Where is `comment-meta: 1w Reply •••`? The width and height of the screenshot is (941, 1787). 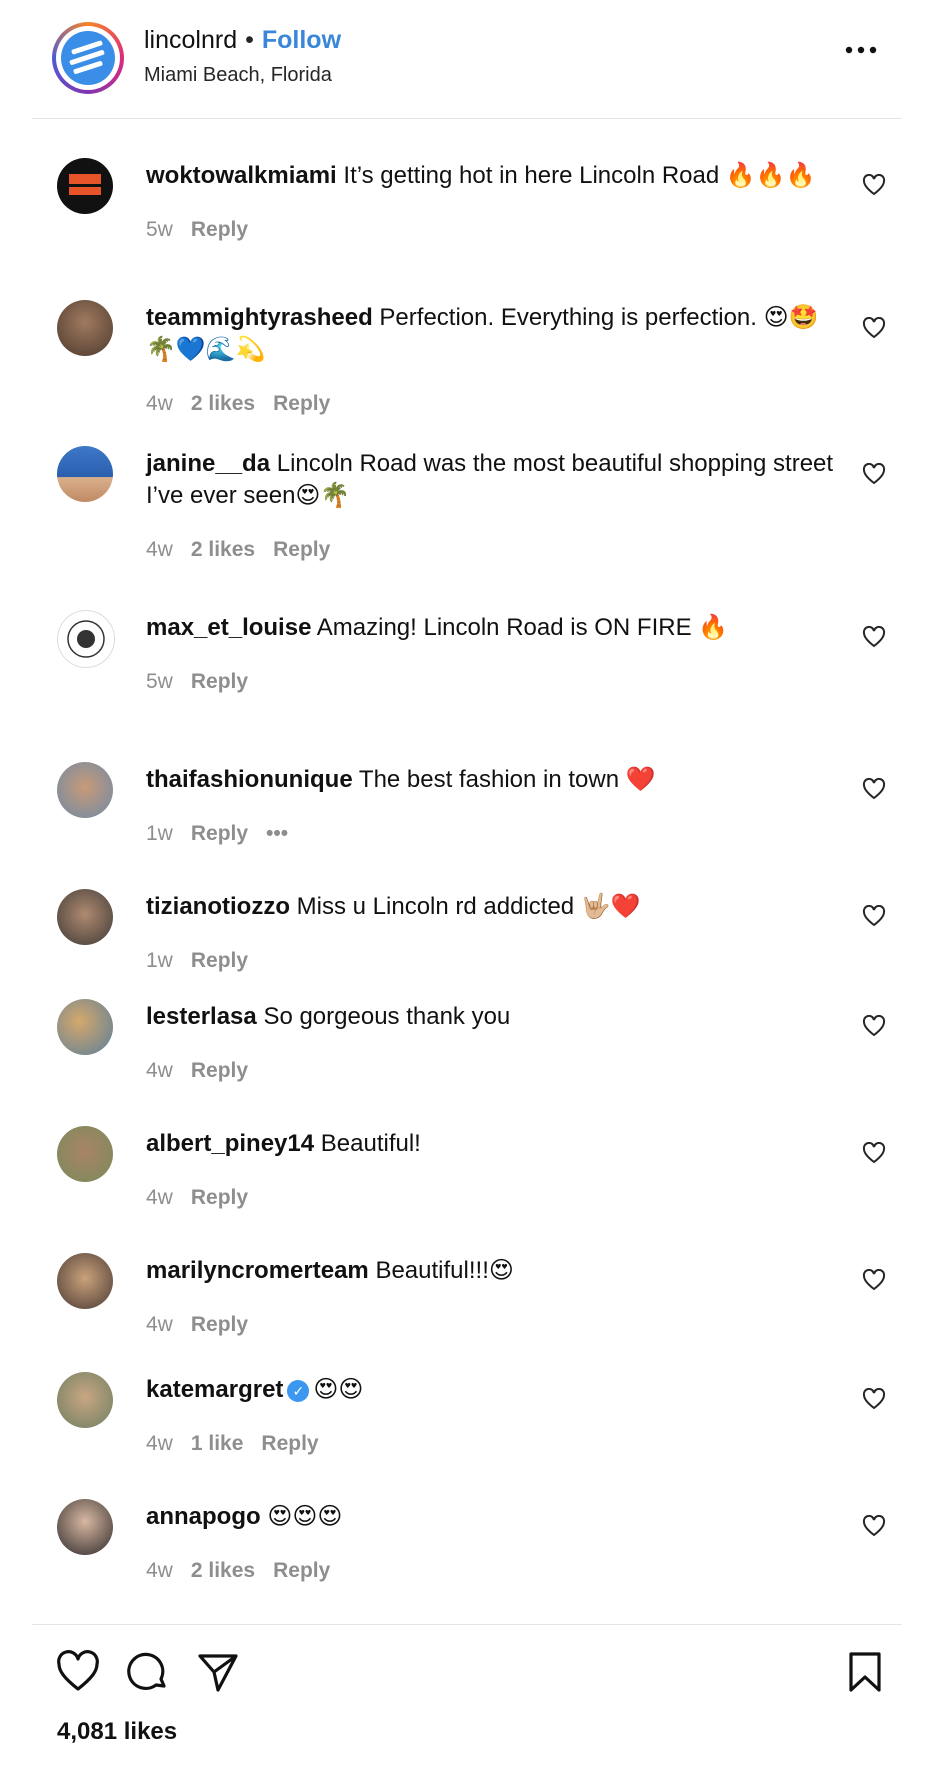 comment-meta: 1w Reply ••• is located at coordinates (226, 834).